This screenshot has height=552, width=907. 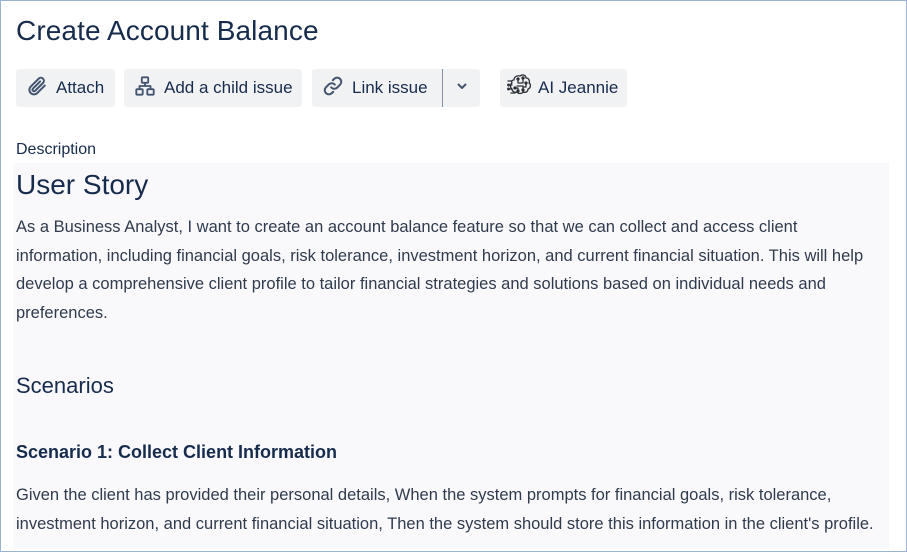 I want to click on attach-label: Attach, so click(x=80, y=87).